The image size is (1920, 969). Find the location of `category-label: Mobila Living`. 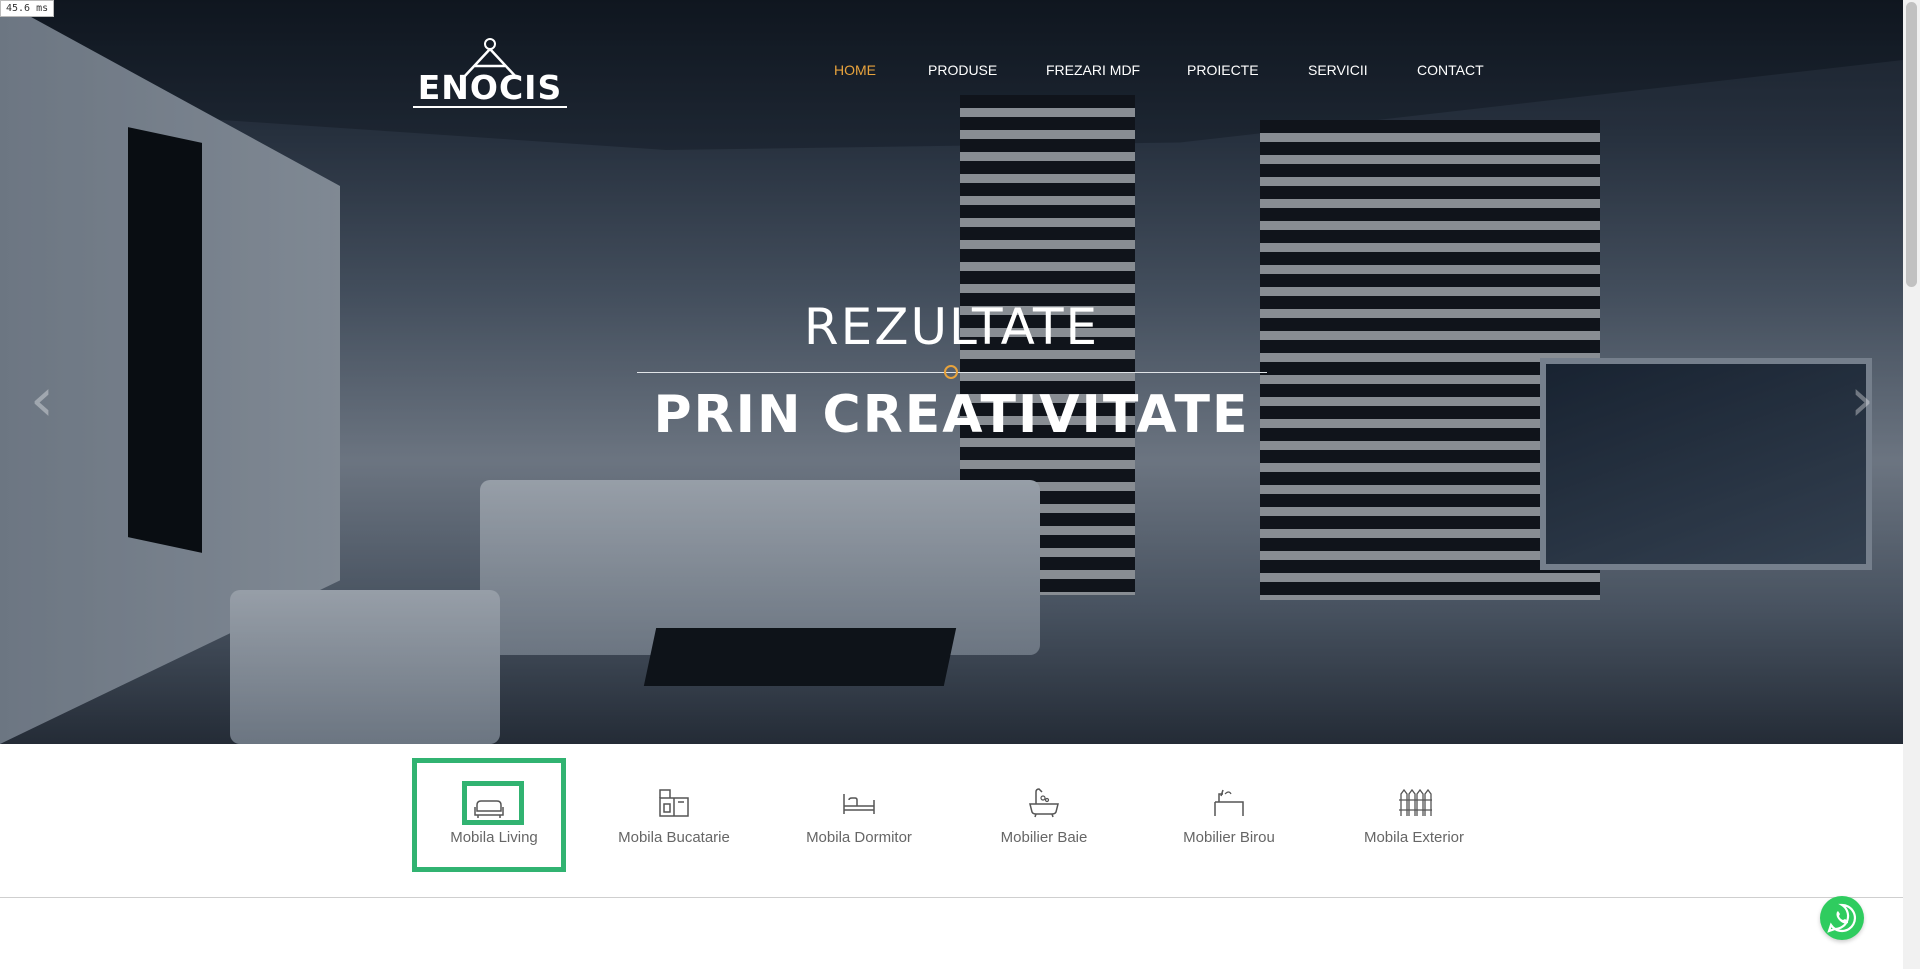

category-label: Mobila Living is located at coordinates (494, 837).